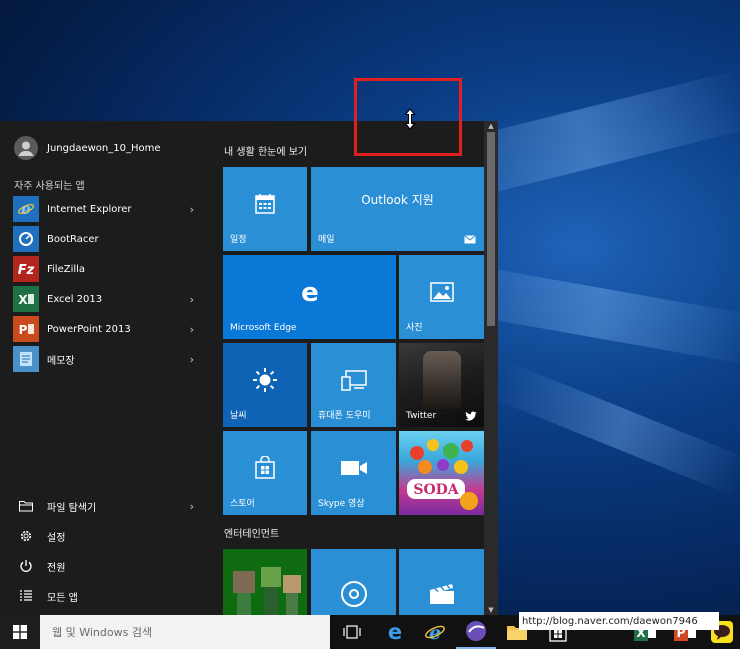 The width and height of the screenshot is (740, 649). I want to click on tile-xbox, so click(265, 582).